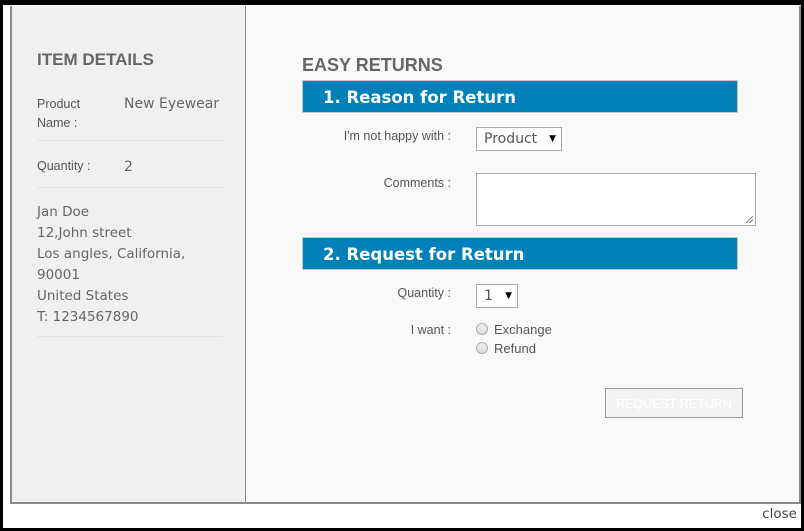  I want to click on address-zip: 90001, so click(58, 275).